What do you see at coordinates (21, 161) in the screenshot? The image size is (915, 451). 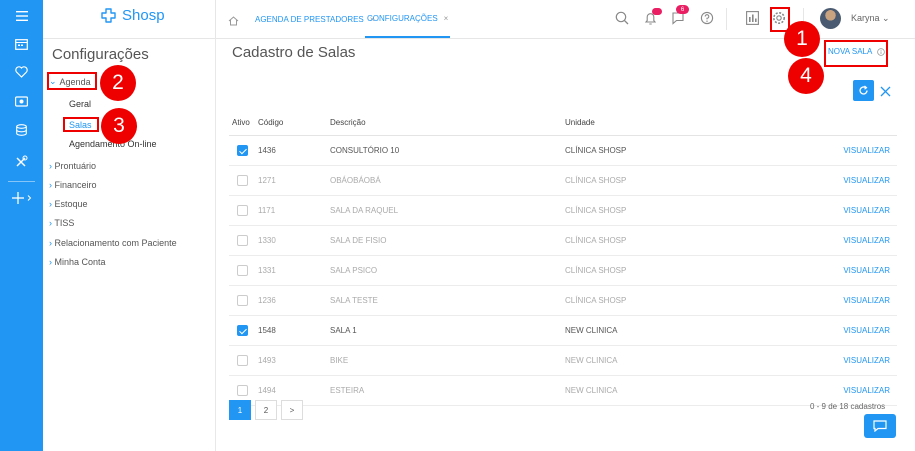 I see `tools-icon` at bounding box center [21, 161].